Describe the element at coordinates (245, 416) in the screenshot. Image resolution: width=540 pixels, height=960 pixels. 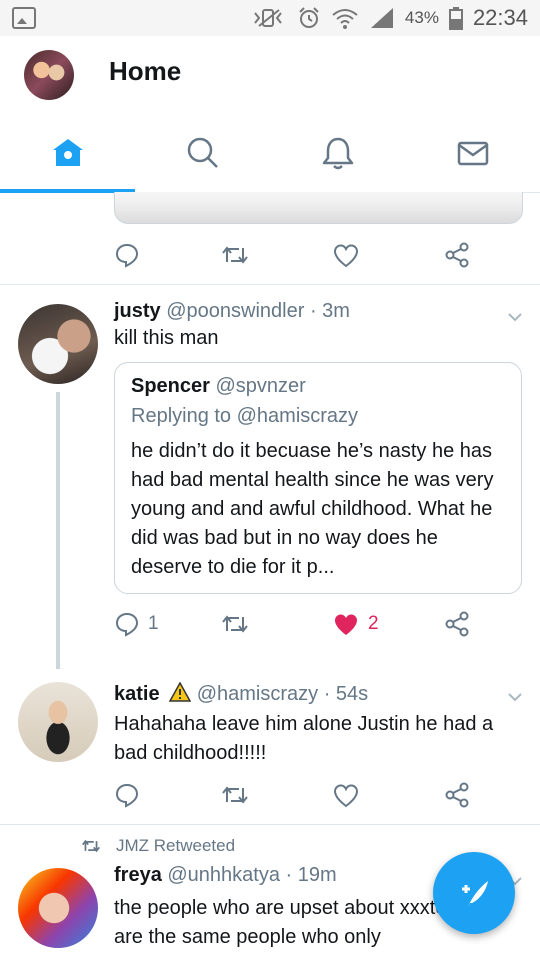
I see `replying-to-label: Replying to @hamiscrazy` at that location.